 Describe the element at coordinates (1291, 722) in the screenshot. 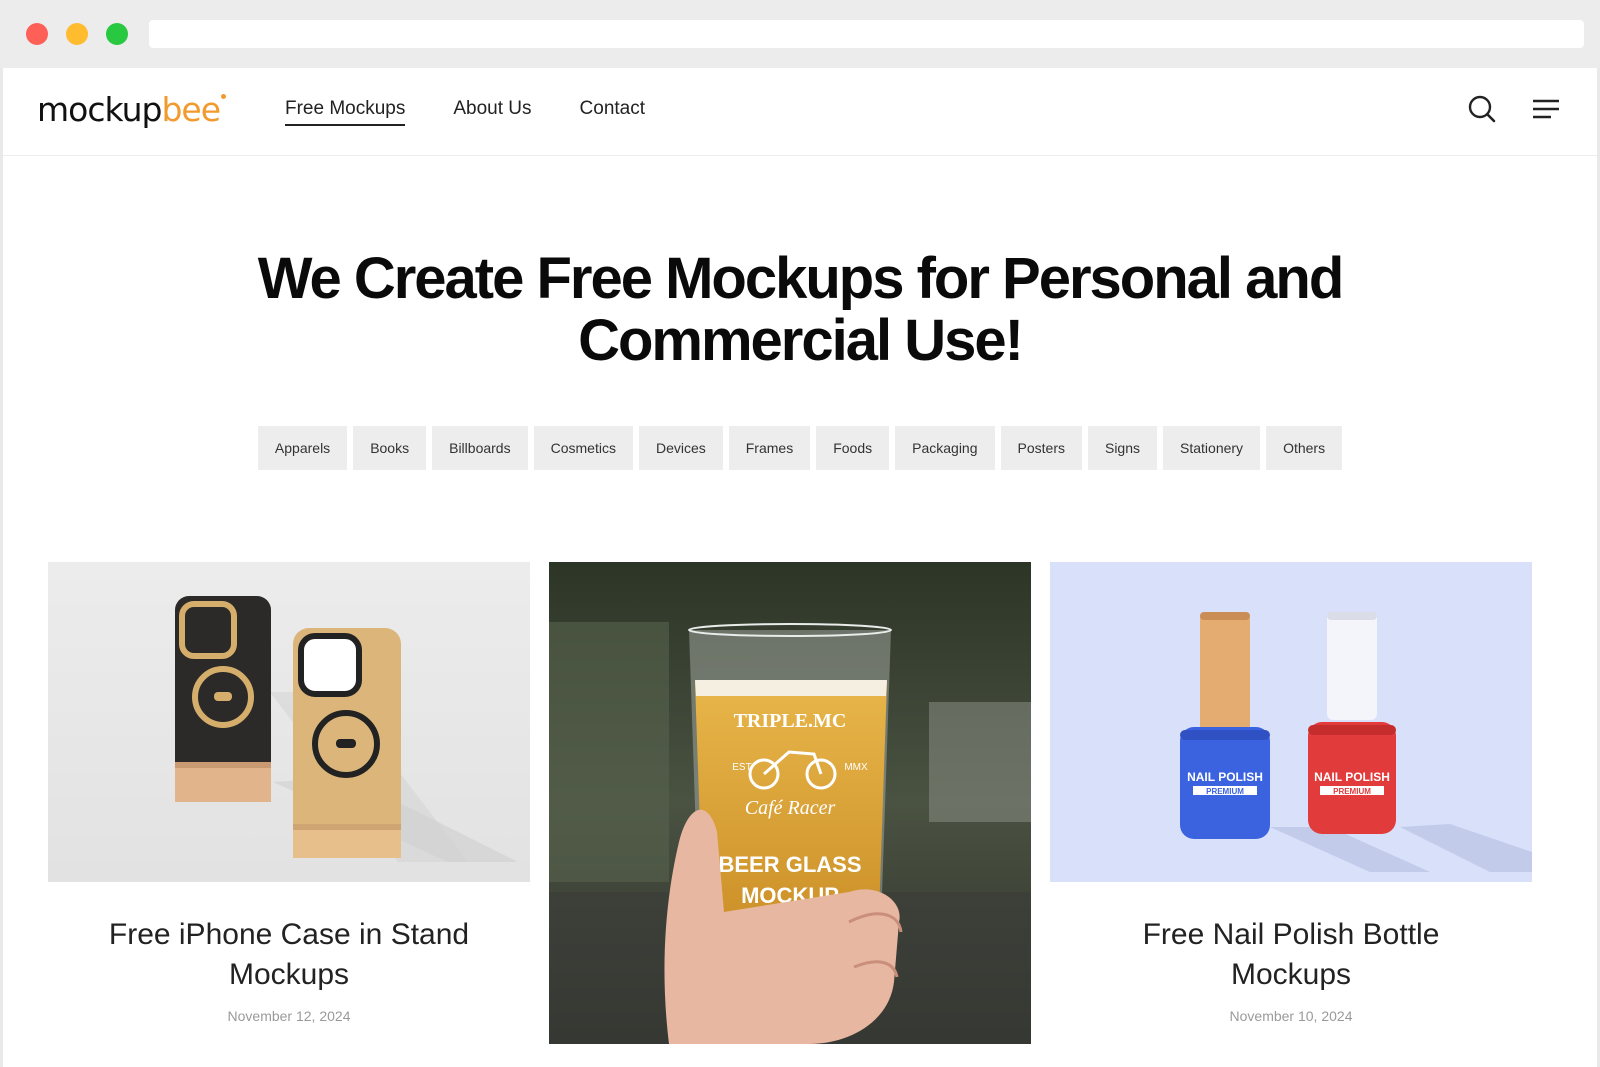

I see `nail-polish-thumbnail: NAIL POLISH PREMIUM NAIL POLISH PREMIUM` at that location.